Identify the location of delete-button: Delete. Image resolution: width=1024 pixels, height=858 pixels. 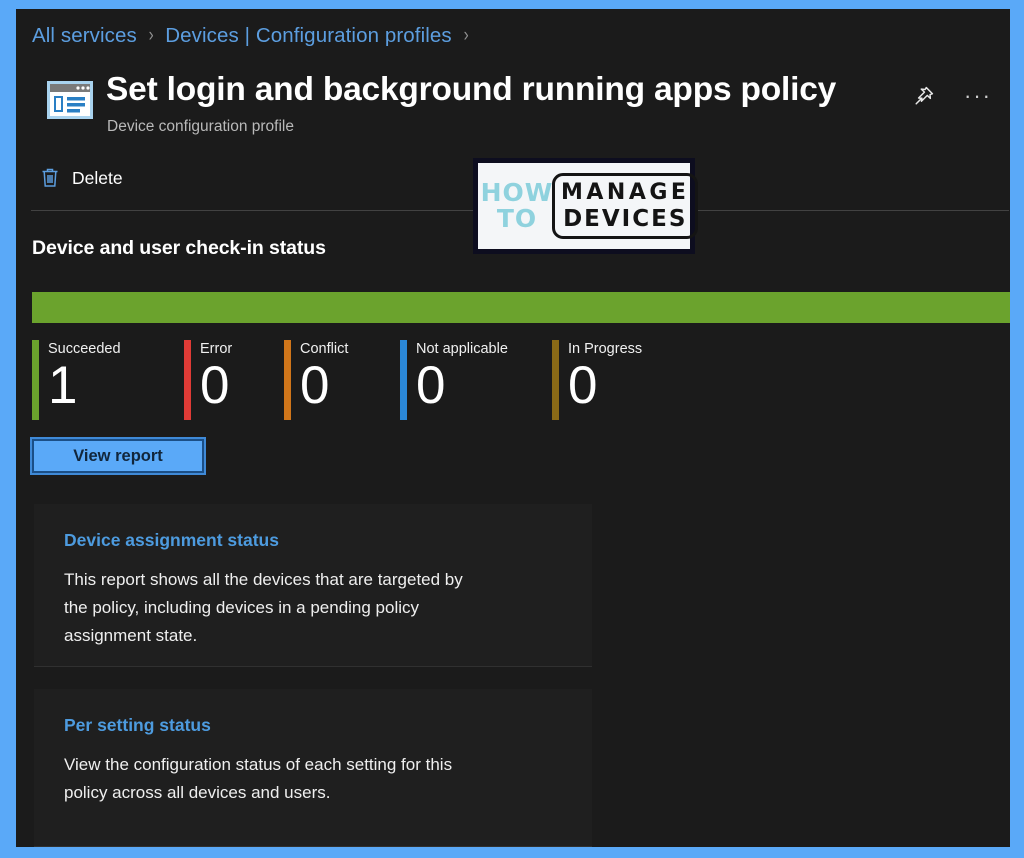
(81, 178).